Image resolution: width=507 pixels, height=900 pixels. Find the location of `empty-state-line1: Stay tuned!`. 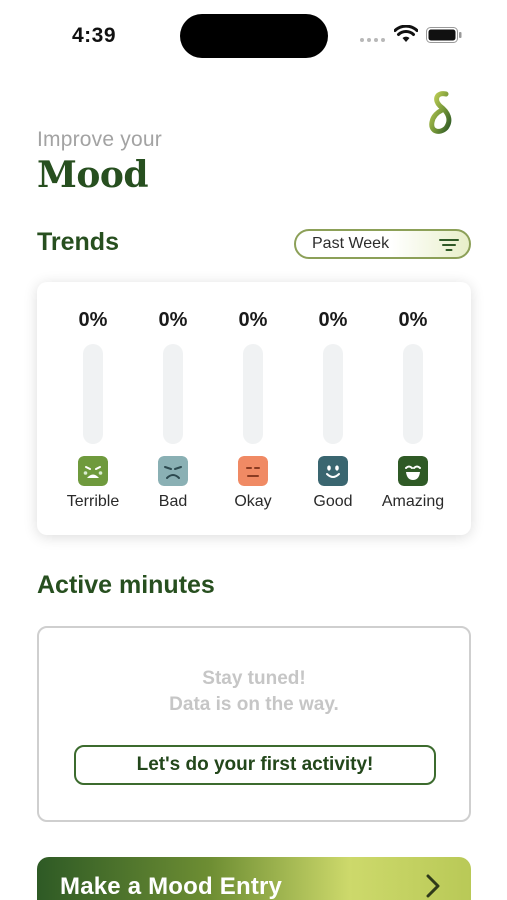

empty-state-line1: Stay tuned! is located at coordinates (254, 678).